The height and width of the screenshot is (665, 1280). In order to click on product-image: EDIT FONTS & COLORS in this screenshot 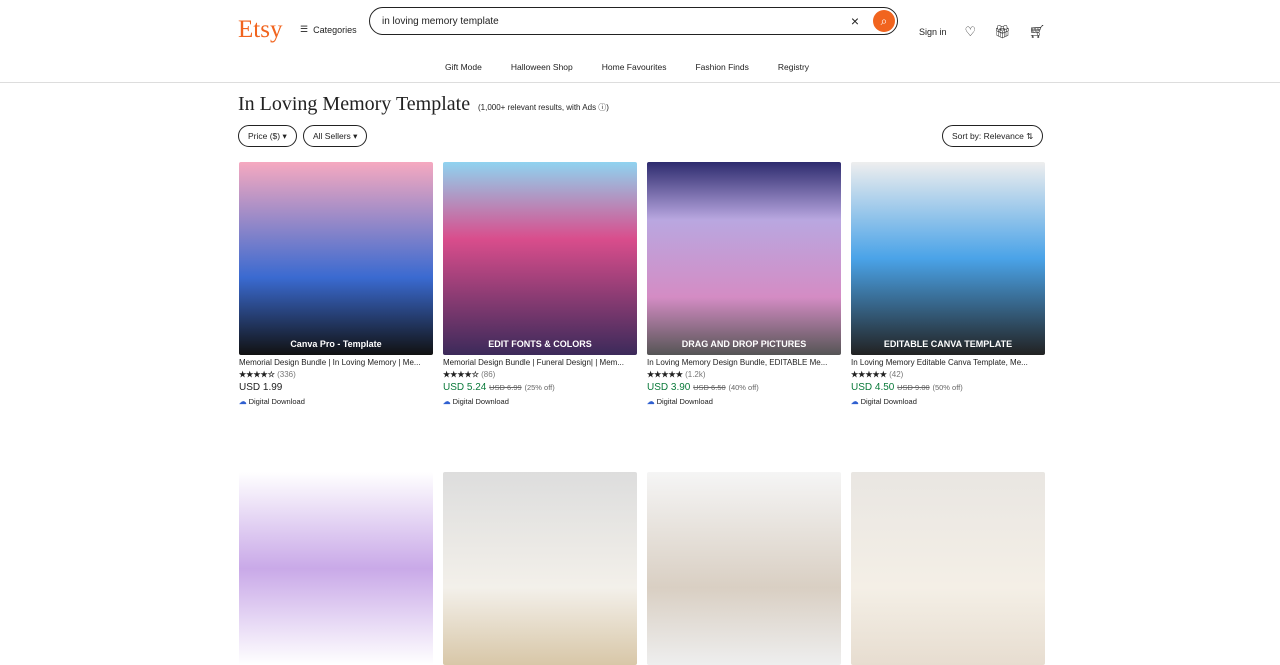, I will do `click(540, 258)`.